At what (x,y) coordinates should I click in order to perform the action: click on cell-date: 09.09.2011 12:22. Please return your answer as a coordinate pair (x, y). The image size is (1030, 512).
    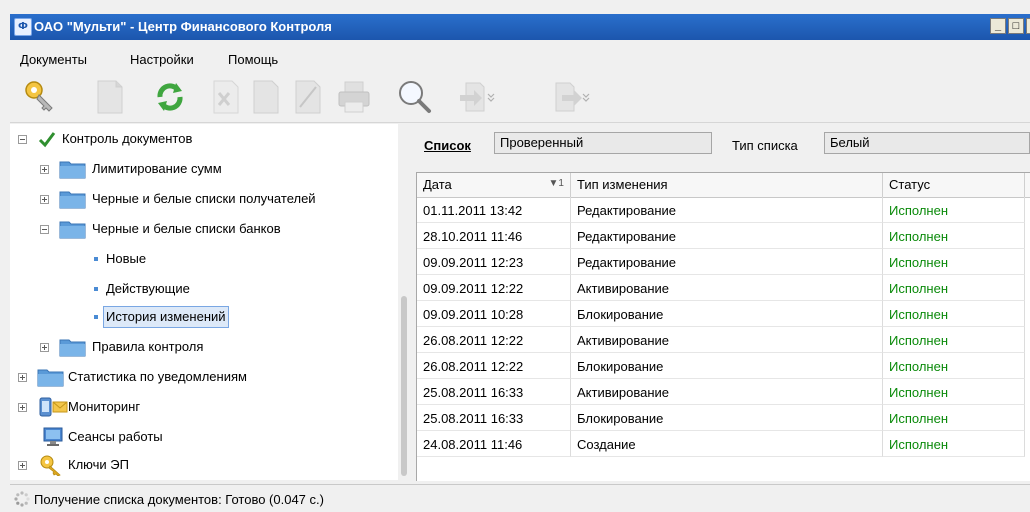
    Looking at the image, I should click on (494, 288).